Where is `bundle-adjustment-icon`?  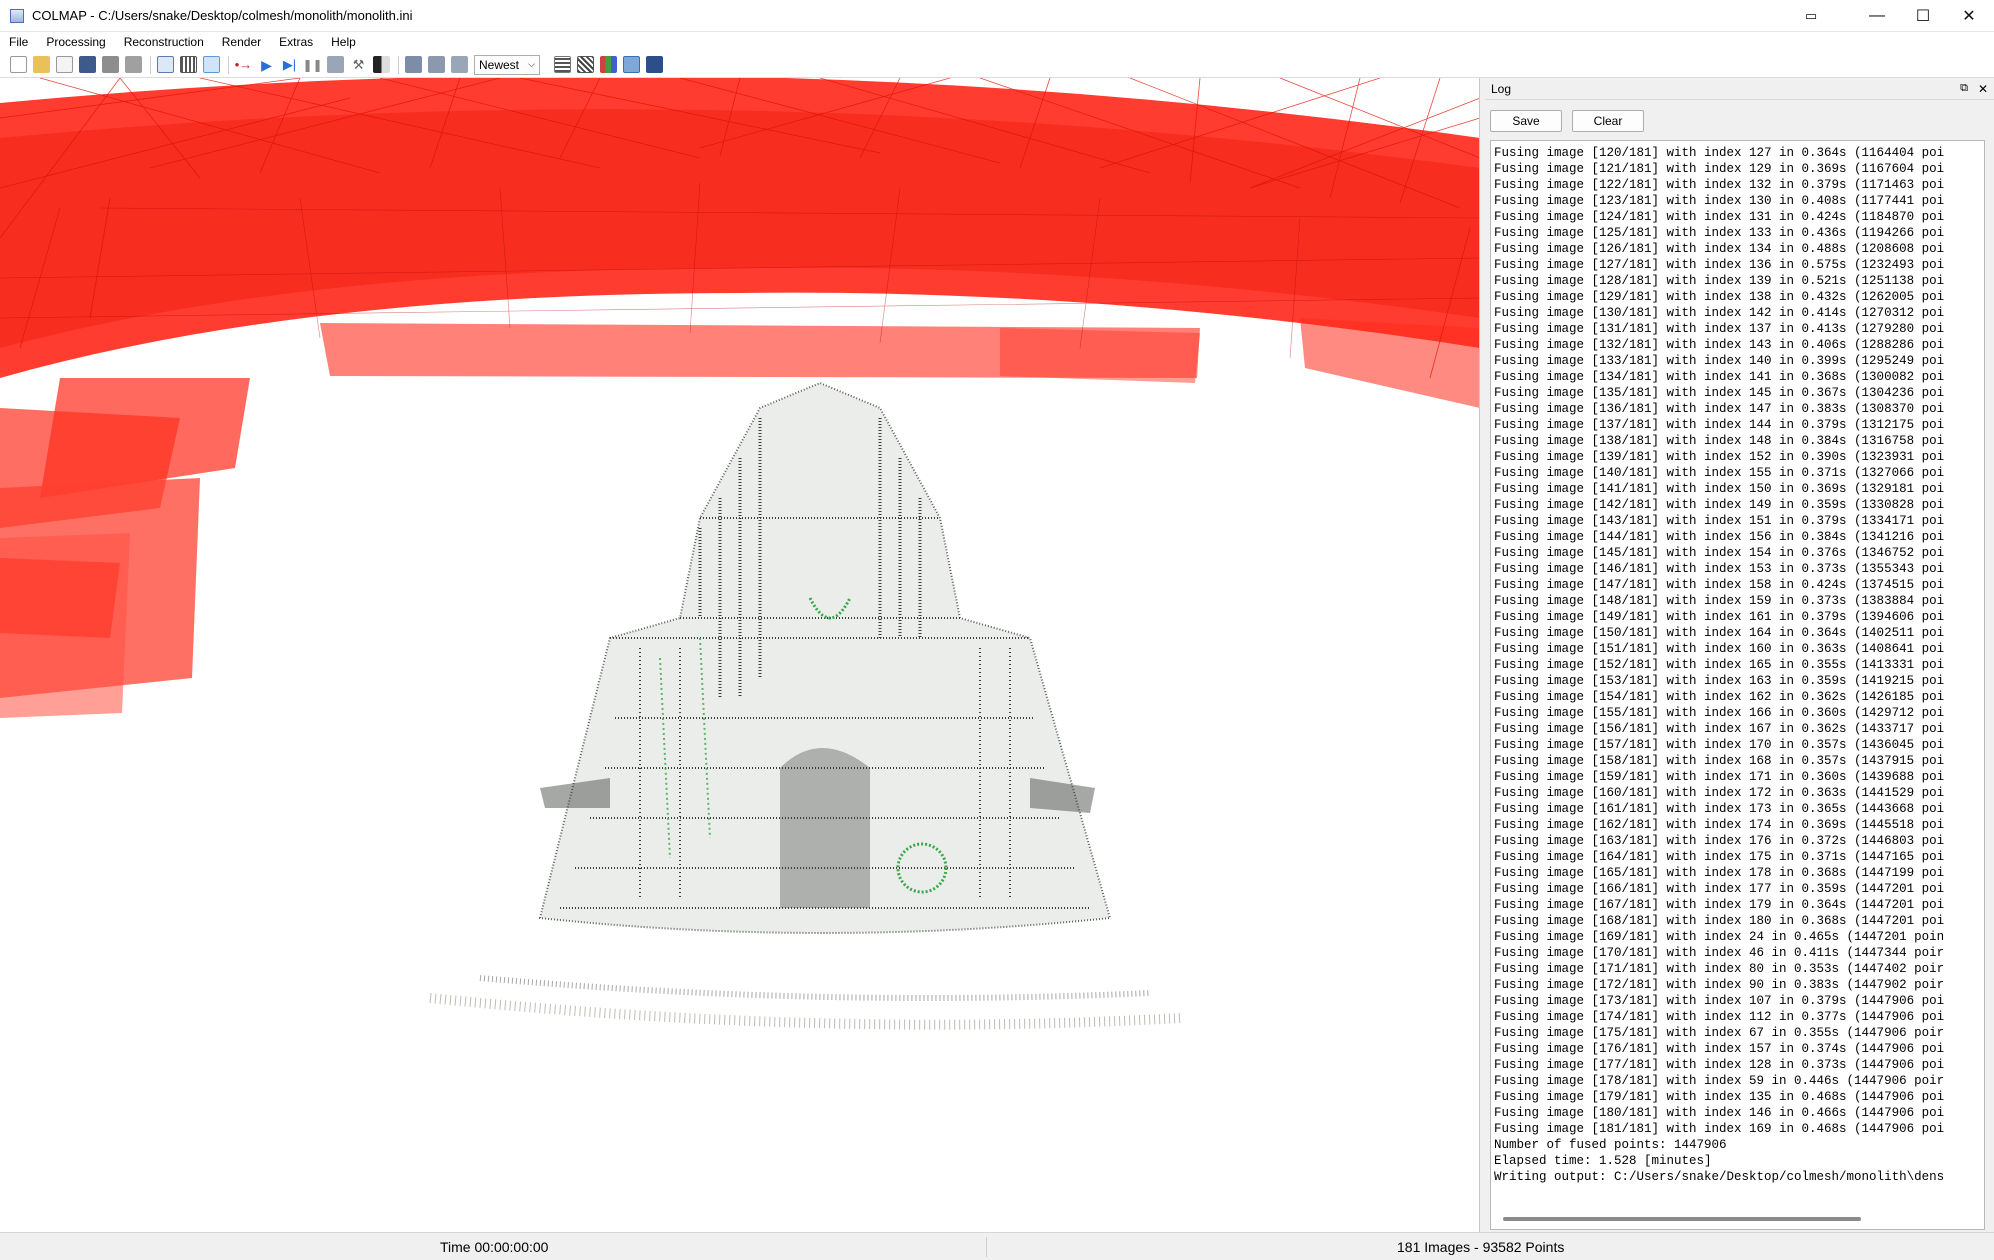 bundle-adjustment-icon is located at coordinates (335, 64).